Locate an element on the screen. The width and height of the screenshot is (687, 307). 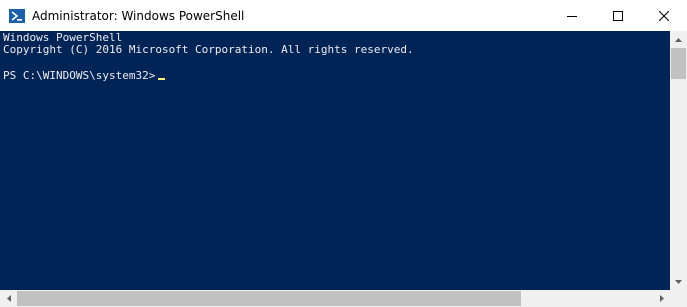
scroll-left-button is located at coordinates (8, 298).